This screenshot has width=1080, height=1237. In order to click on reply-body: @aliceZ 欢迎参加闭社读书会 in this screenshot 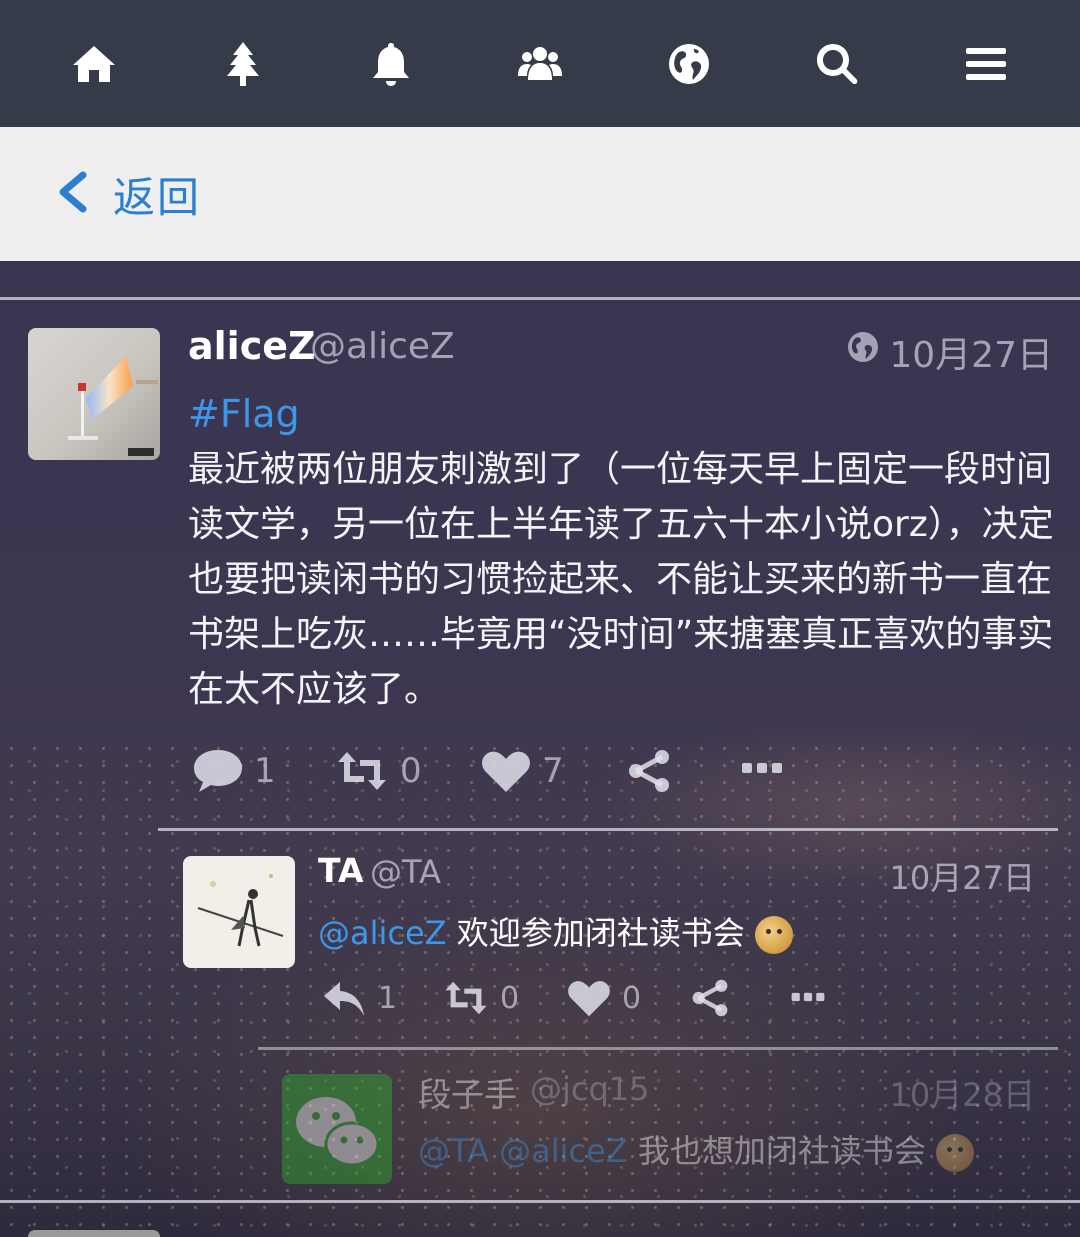, I will do `click(555, 931)`.